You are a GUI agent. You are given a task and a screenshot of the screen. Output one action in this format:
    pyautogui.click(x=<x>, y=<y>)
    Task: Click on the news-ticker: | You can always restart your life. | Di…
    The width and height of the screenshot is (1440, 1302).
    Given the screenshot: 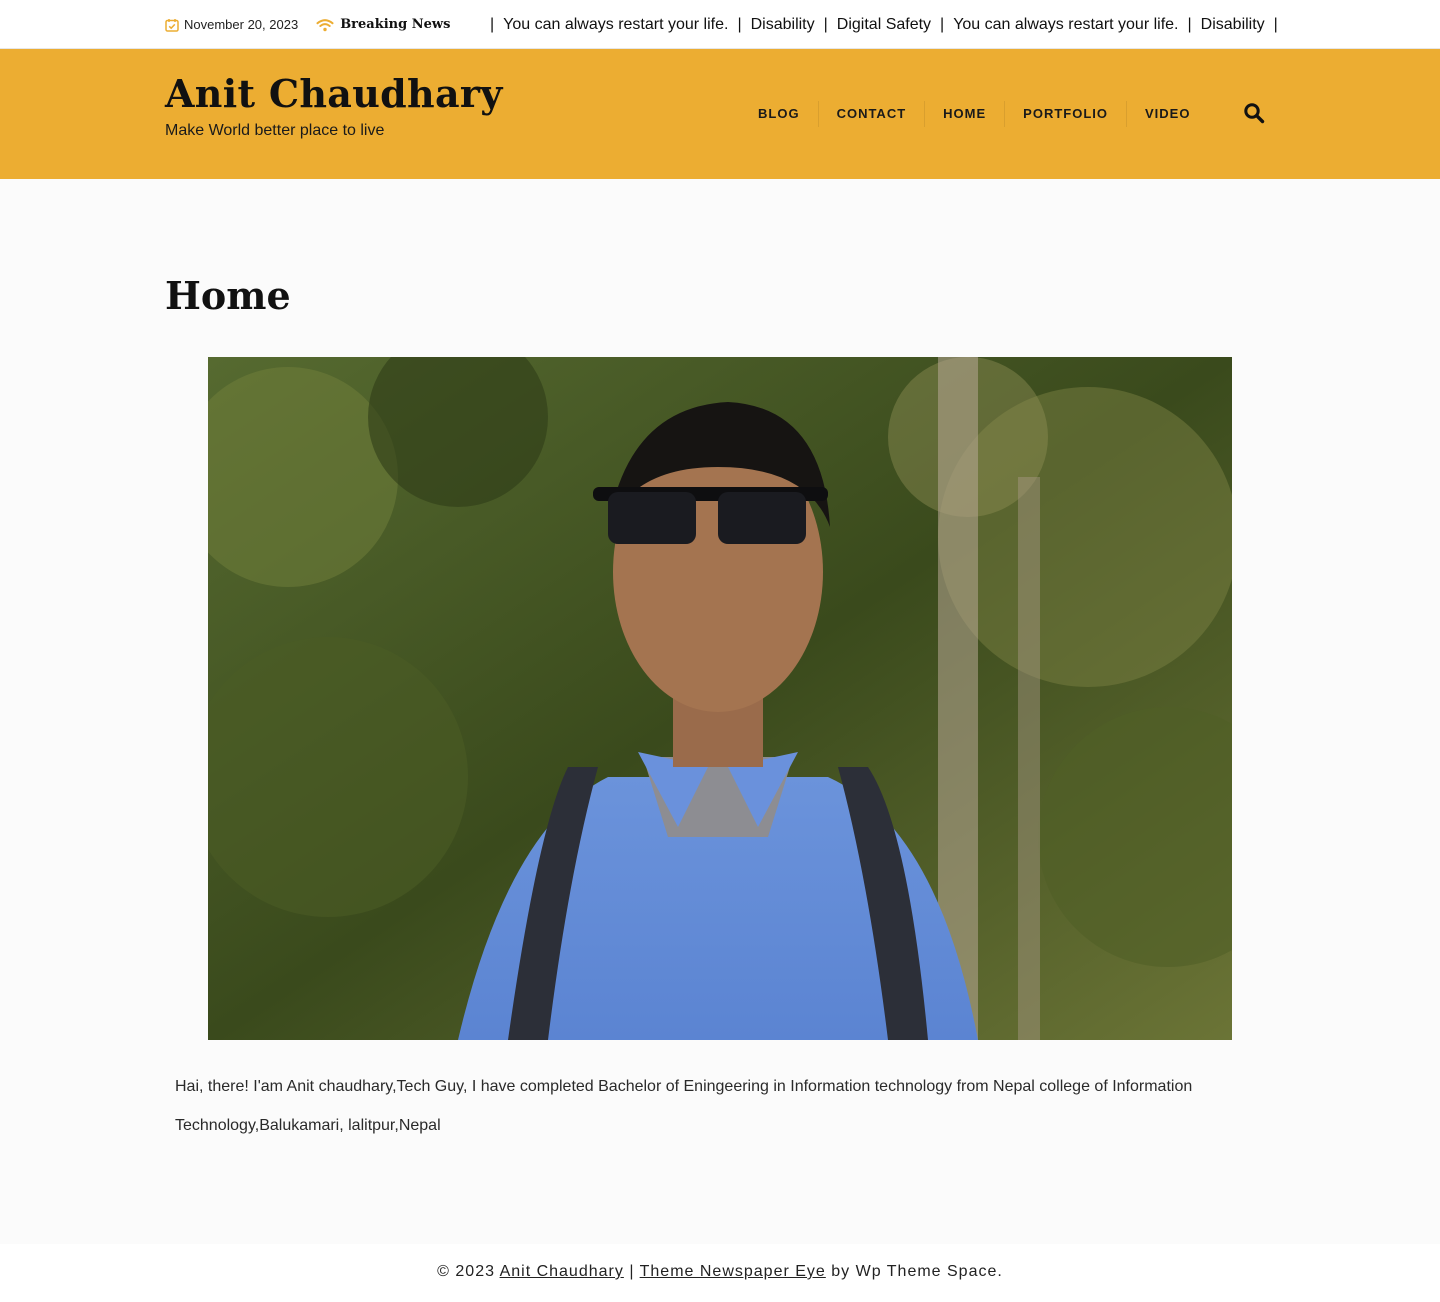 What is the action you would take?
    pyautogui.click(x=881, y=24)
    